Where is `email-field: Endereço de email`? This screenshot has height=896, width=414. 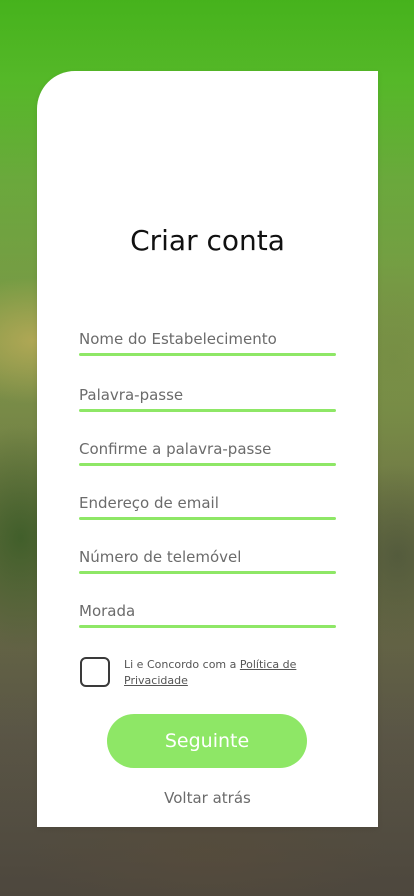 email-field: Endereço de email is located at coordinates (207, 506).